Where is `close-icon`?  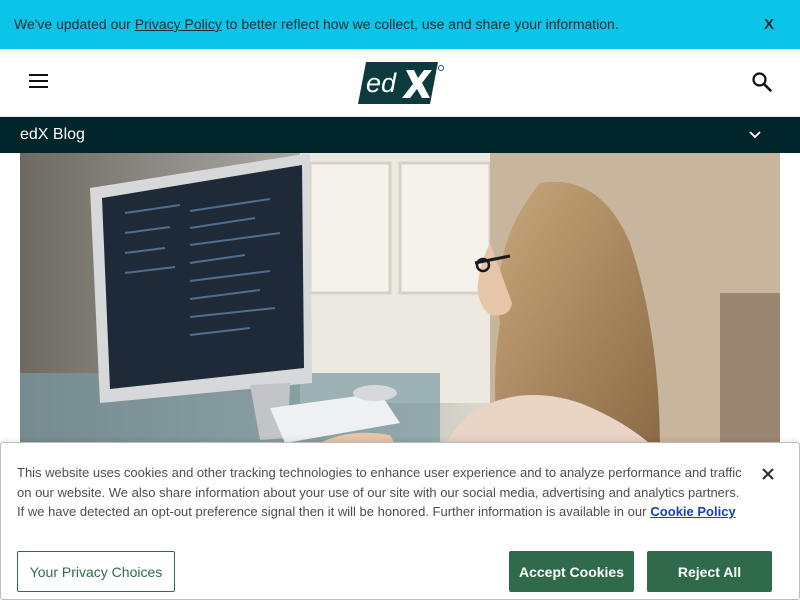
close-icon is located at coordinates (768, 474).